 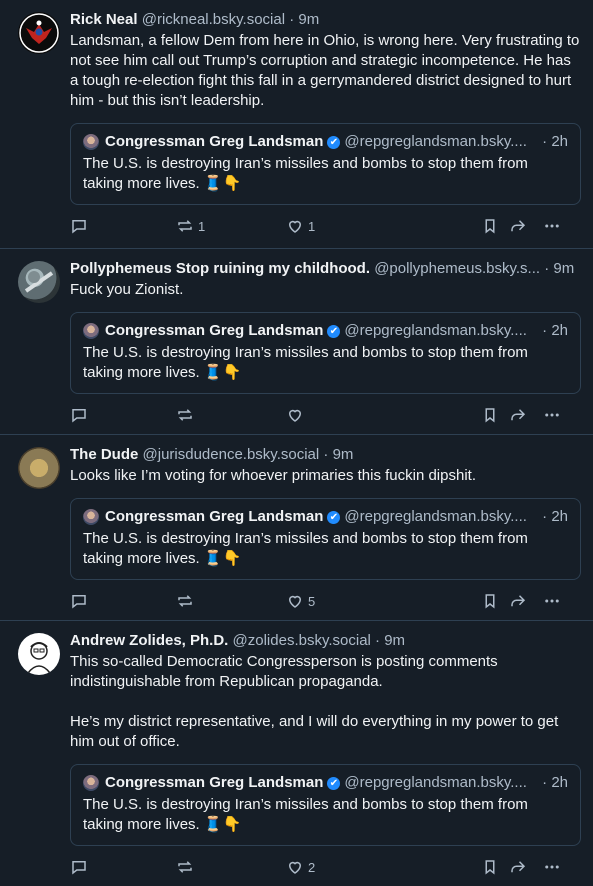 What do you see at coordinates (383, 226) in the screenshot?
I see `like-button: 1` at bounding box center [383, 226].